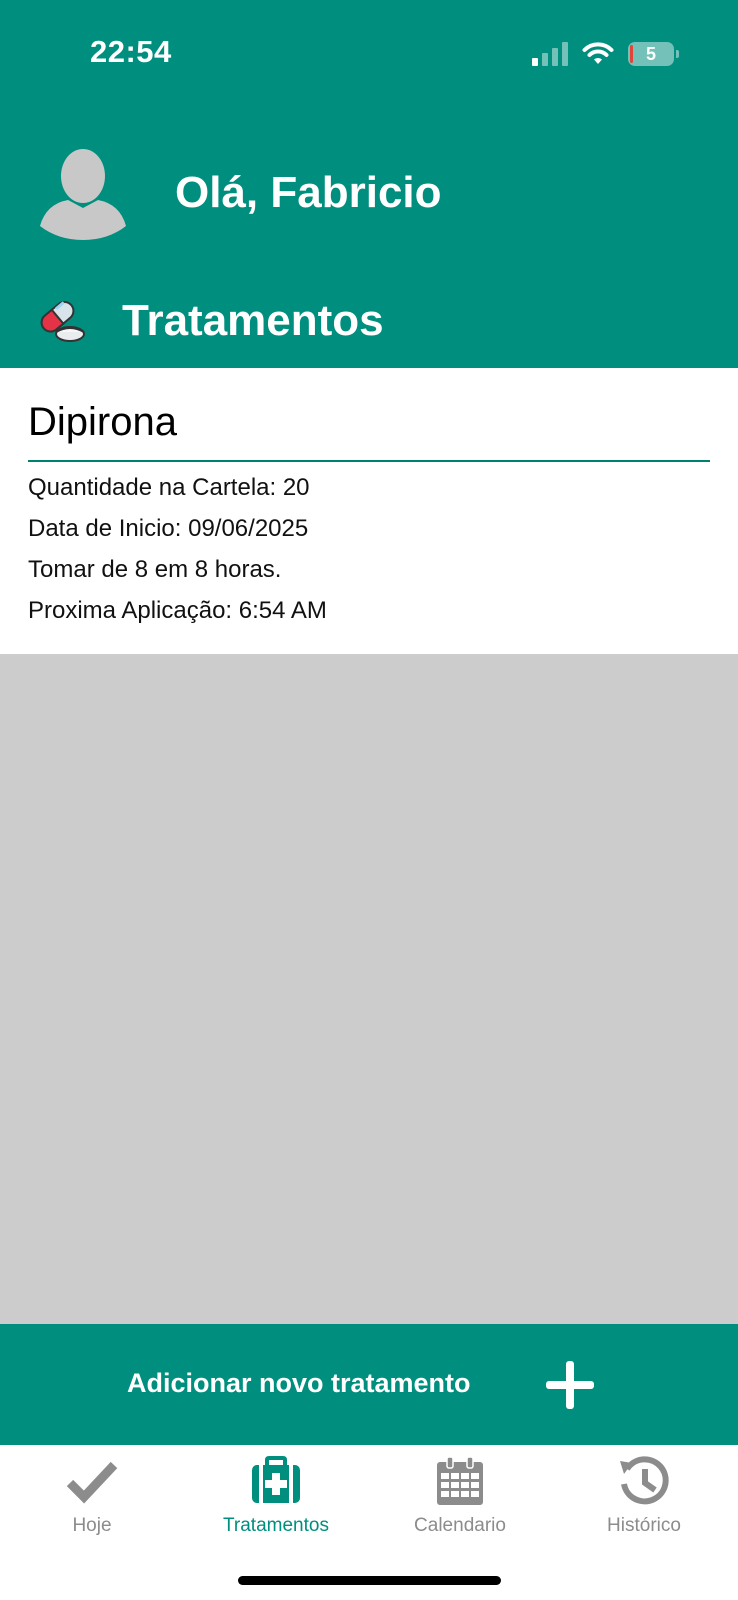 This screenshot has height=1600, width=738. Describe the element at coordinates (369, 461) in the screenshot. I see `divider` at that location.